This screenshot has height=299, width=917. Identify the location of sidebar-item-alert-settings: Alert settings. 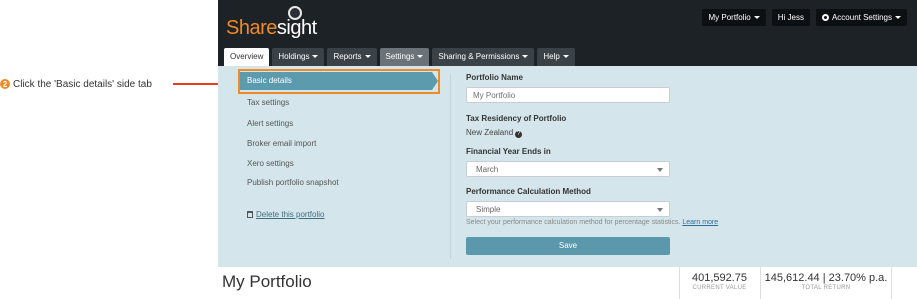
(270, 123).